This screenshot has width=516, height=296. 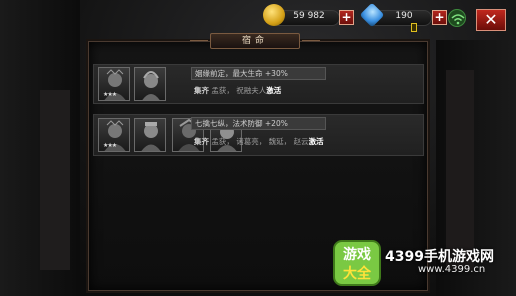 I want to click on bond-requirement: 集齐 孟获， 祝融夫人激活, so click(x=238, y=90).